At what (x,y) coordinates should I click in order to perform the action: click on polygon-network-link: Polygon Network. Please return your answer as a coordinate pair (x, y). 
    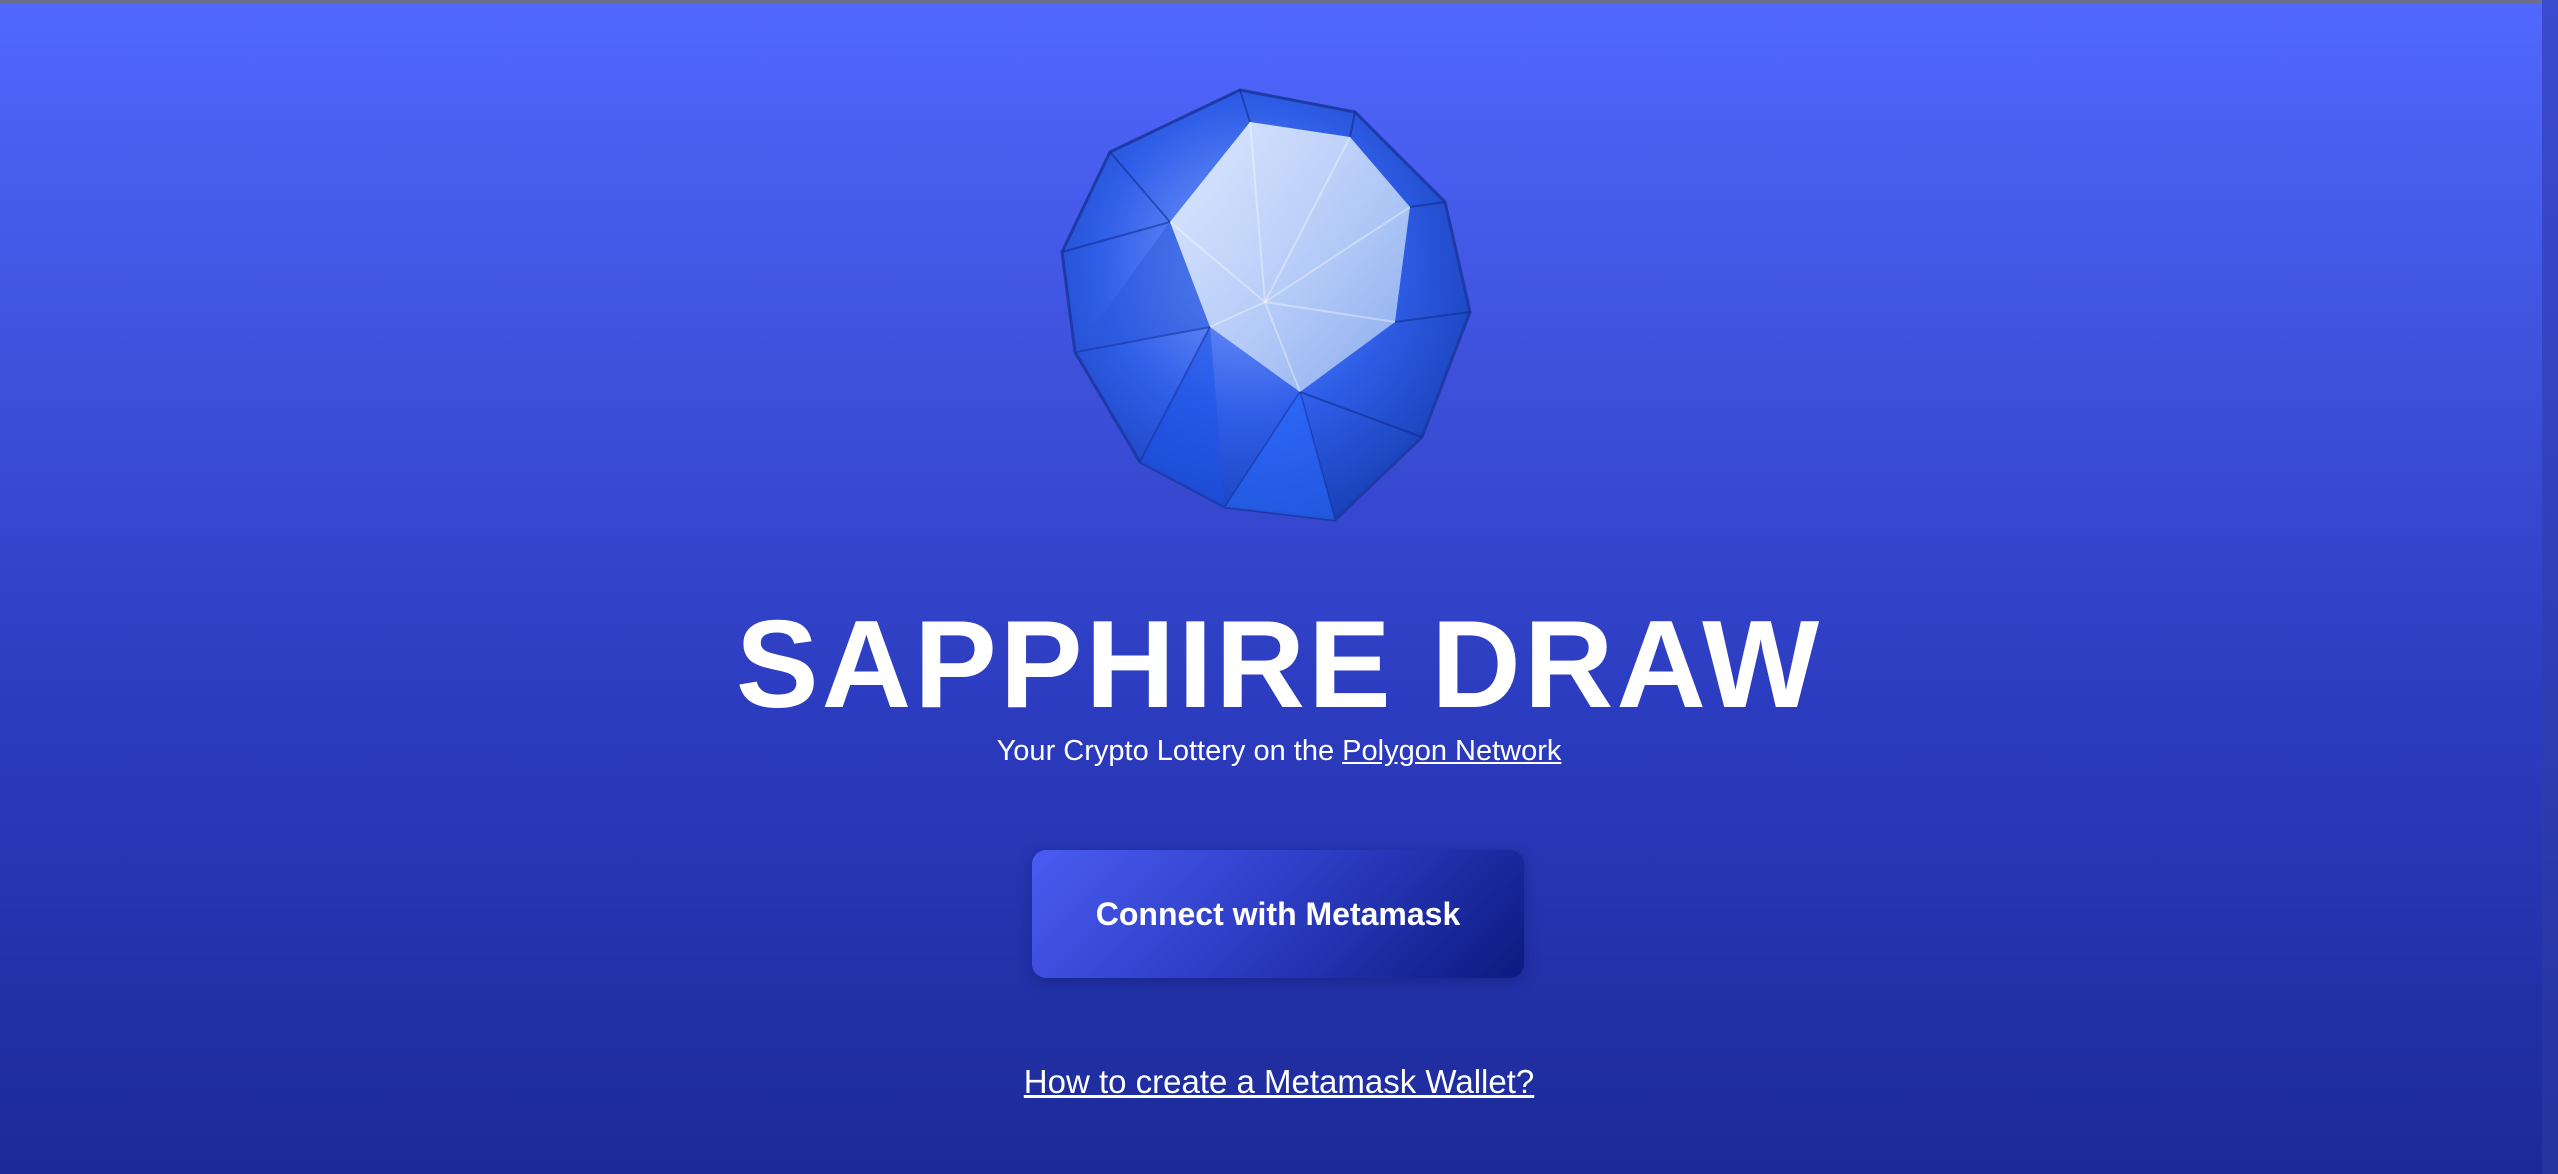
    Looking at the image, I should click on (1451, 751).